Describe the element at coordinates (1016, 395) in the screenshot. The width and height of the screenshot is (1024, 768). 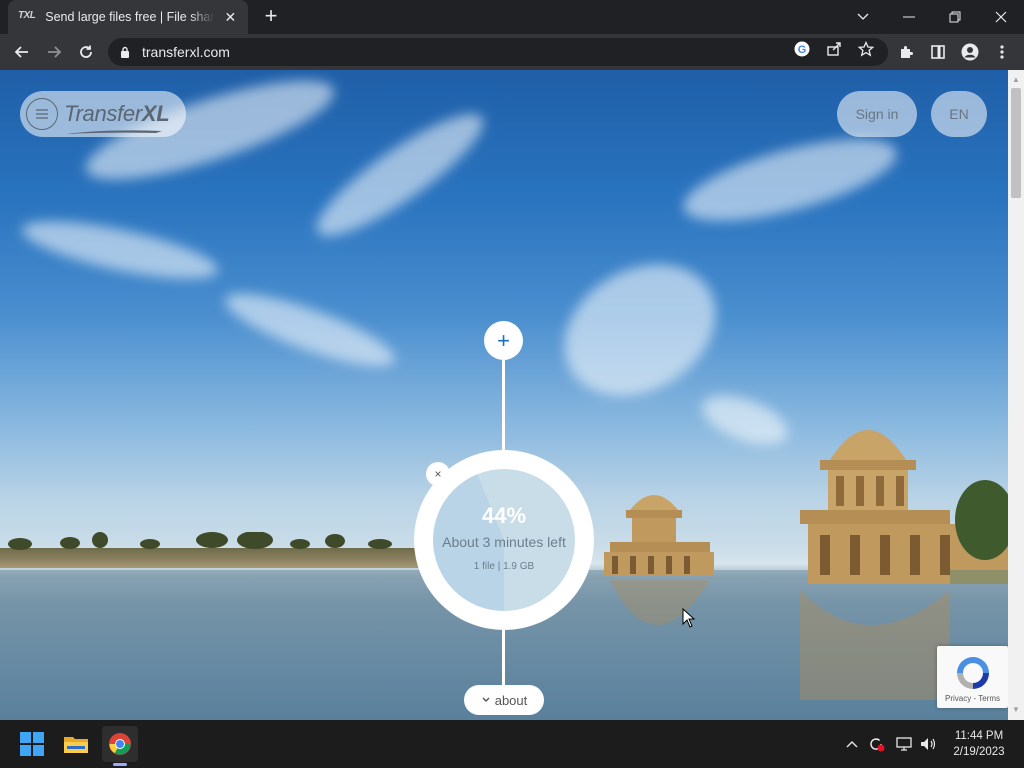
I see `page-scrollbar: ▲ ▼` at that location.